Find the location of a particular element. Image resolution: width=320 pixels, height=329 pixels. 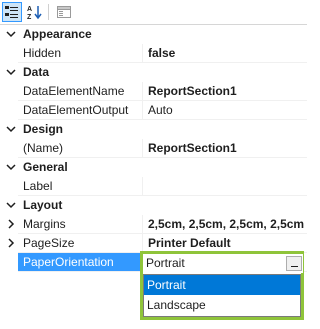

property-pages-icon is located at coordinates (64, 12).